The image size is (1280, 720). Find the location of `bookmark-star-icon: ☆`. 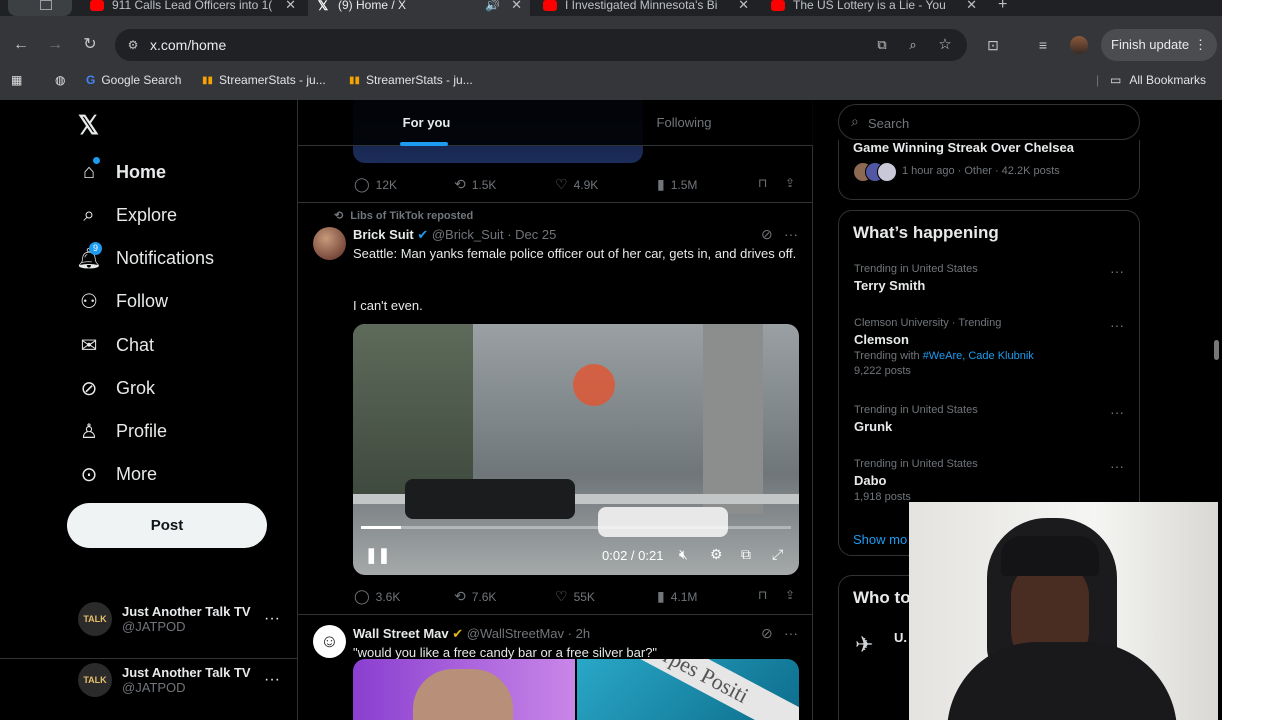

bookmark-star-icon: ☆ is located at coordinates (945, 45).